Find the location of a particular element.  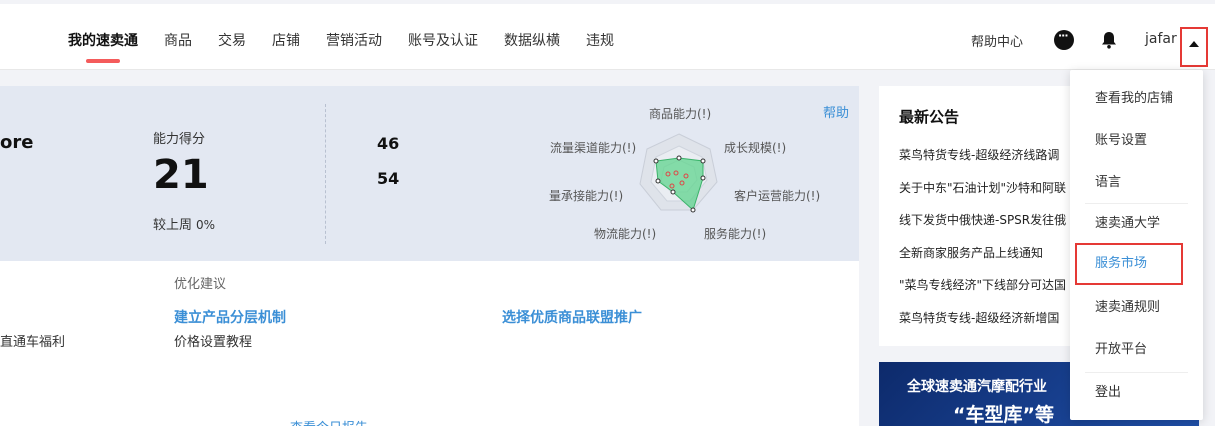

user-name: jafar is located at coordinates (1161, 39).